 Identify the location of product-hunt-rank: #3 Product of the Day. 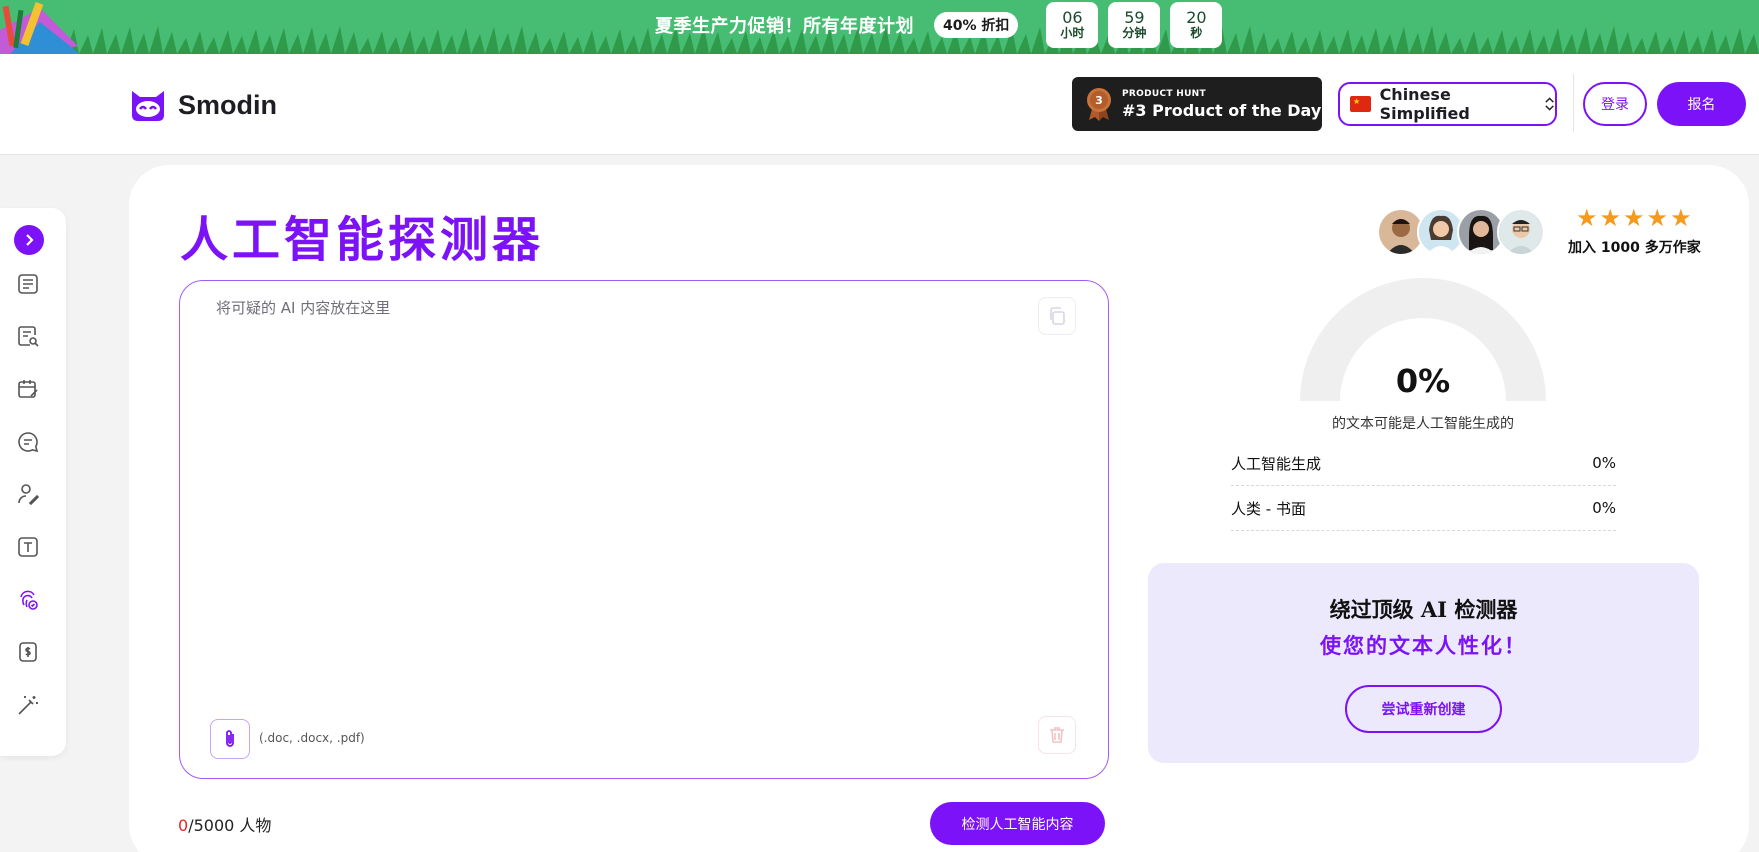
(1222, 110).